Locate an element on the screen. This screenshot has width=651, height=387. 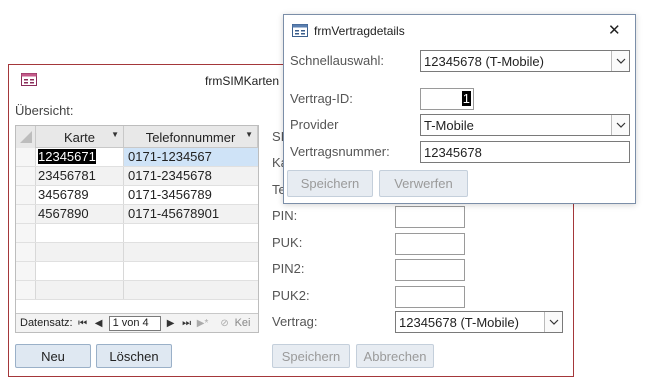
puk-label: PUK: is located at coordinates (287, 242).